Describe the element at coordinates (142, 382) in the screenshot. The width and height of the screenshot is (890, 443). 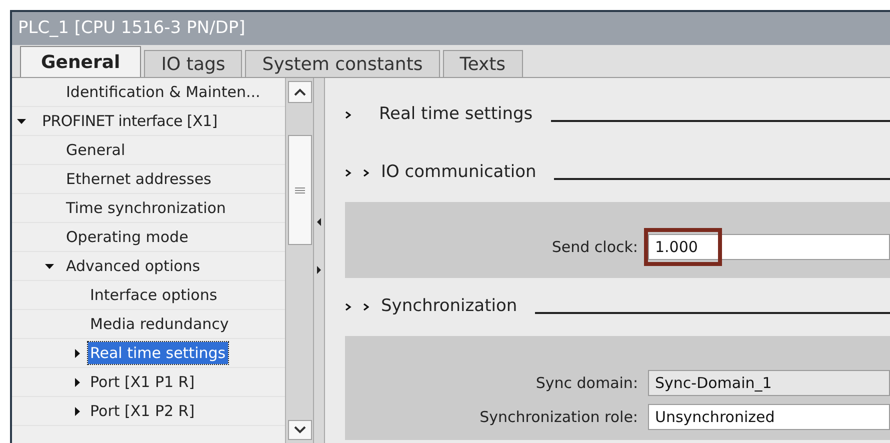
I see `tree-item: Port [X1 P1 R]` at that location.